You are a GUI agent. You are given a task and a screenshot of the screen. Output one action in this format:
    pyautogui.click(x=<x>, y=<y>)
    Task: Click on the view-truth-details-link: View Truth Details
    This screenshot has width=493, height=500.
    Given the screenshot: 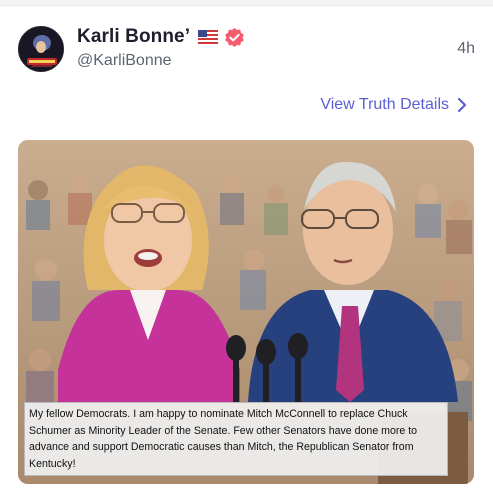 What is the action you would take?
    pyautogui.click(x=393, y=105)
    